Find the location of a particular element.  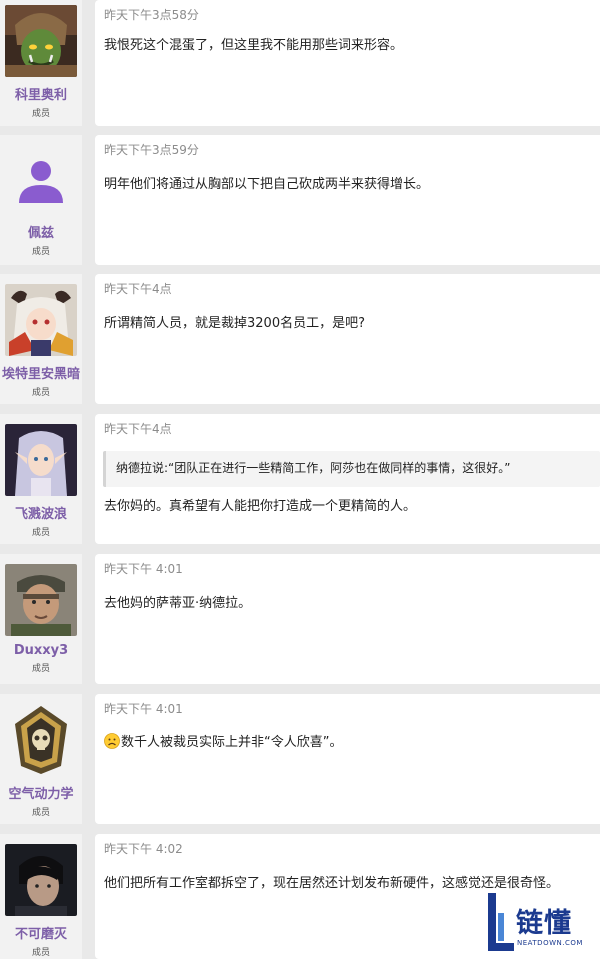

username: 飞溅波浪 is located at coordinates (41, 512).